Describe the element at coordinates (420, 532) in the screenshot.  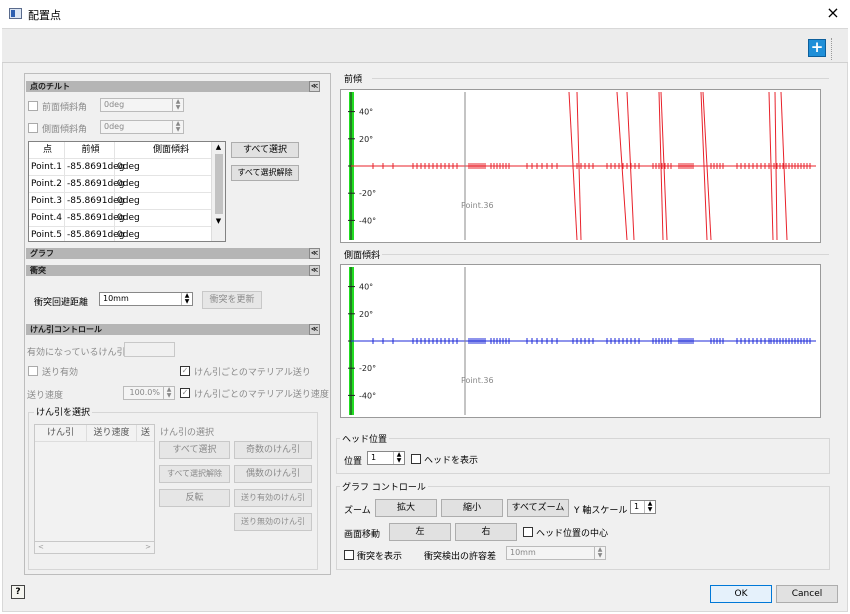
I see `pan-left-button: 左` at that location.